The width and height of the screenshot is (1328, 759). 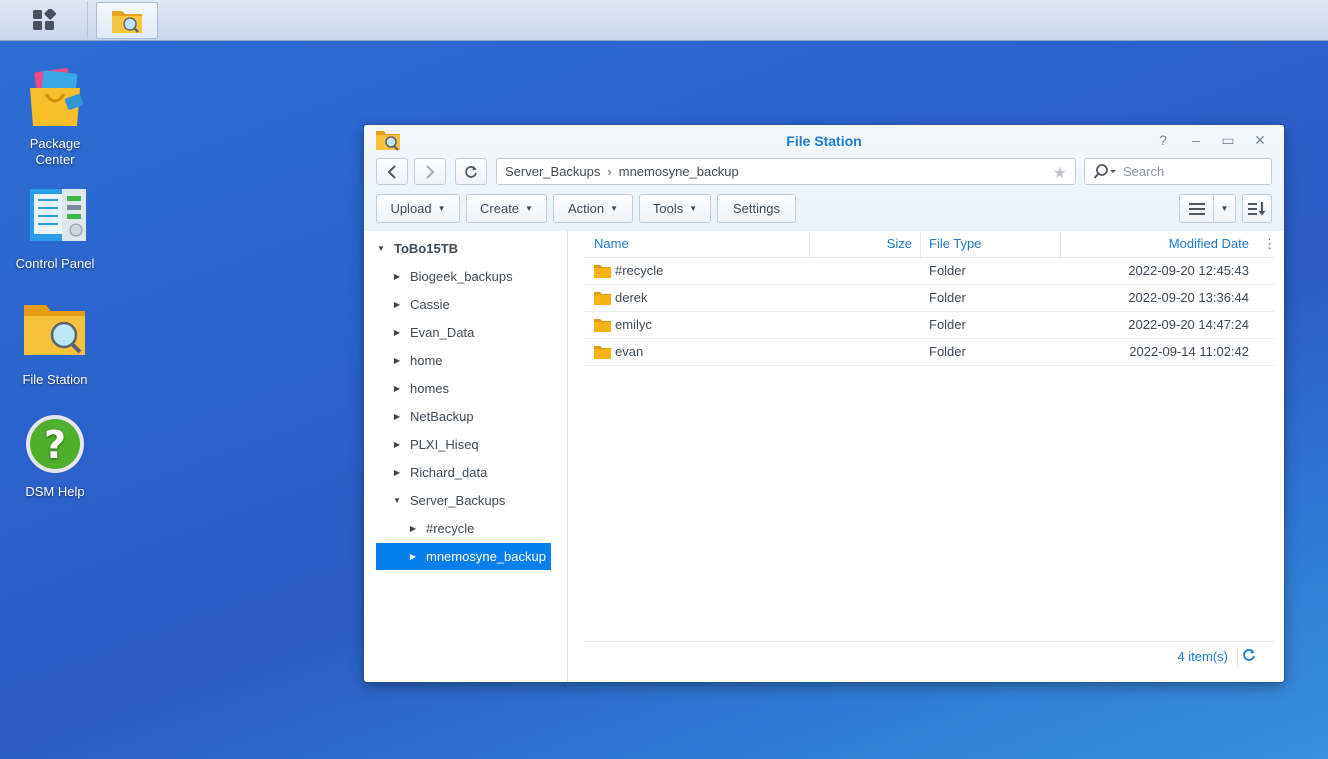 What do you see at coordinates (1249, 657) in the screenshot?
I see `refresh-icon` at bounding box center [1249, 657].